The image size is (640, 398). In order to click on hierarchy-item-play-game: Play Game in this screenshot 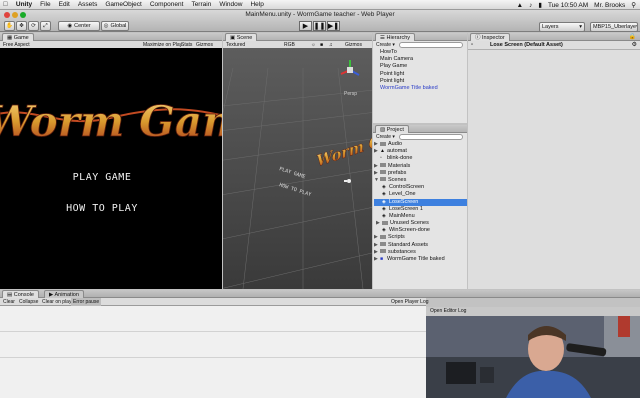, I will do `click(423, 66)`.